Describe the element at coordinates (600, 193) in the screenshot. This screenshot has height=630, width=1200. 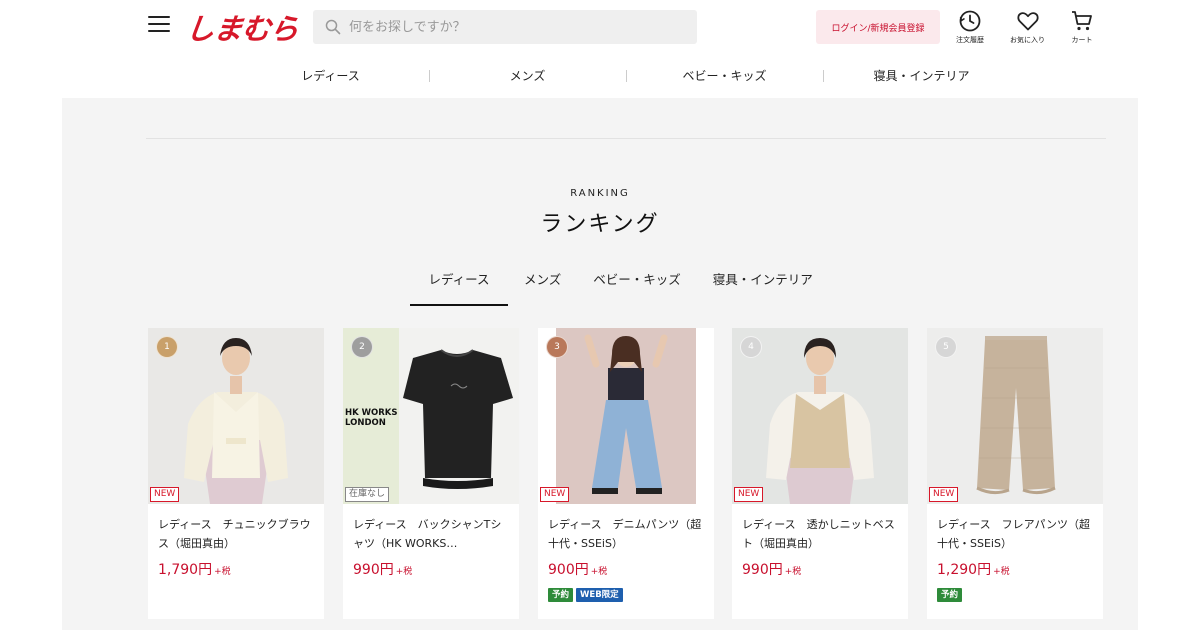
I see `ranking-eyebrow: RANKING` at that location.